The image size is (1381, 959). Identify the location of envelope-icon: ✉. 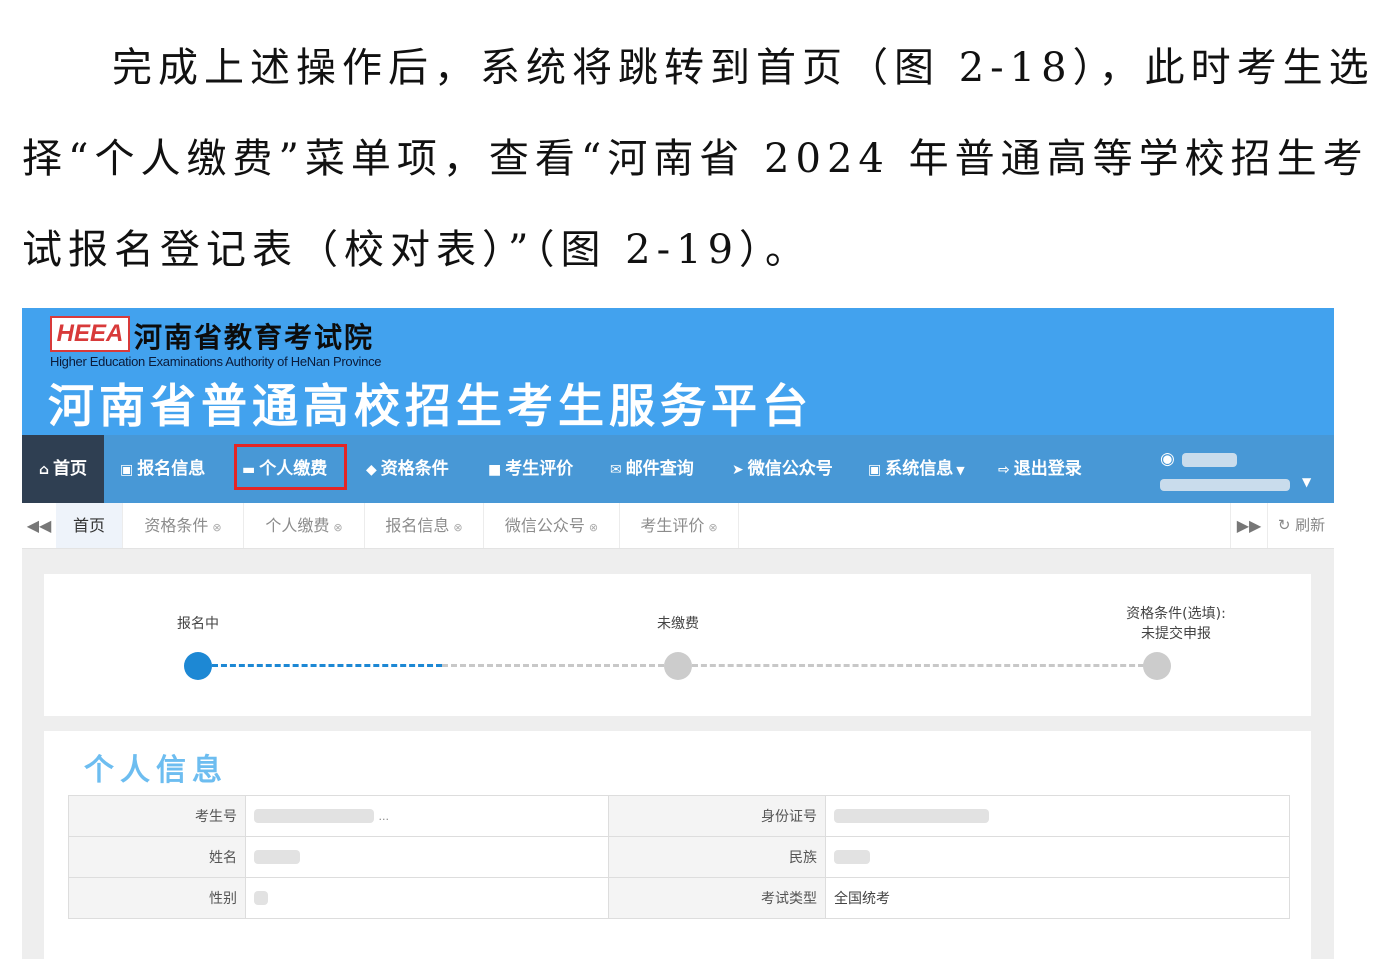
(616, 470).